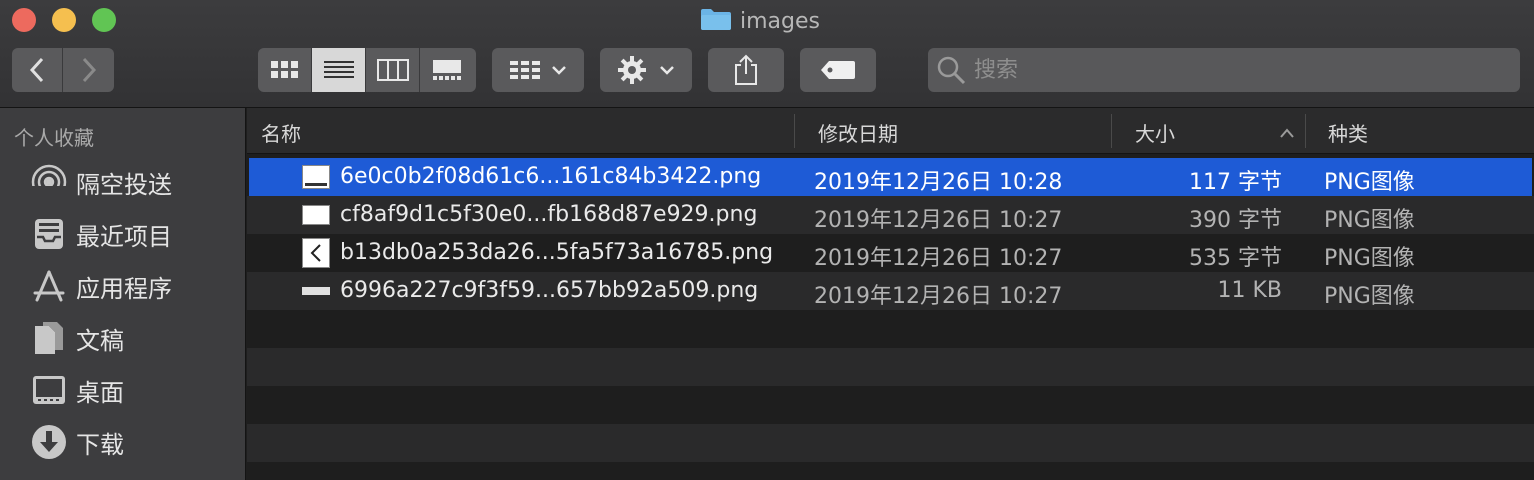 Image resolution: width=1534 pixels, height=480 pixels. I want to click on file-name: b13db0a253da26...5fa5f73a16785.png, so click(557, 252).